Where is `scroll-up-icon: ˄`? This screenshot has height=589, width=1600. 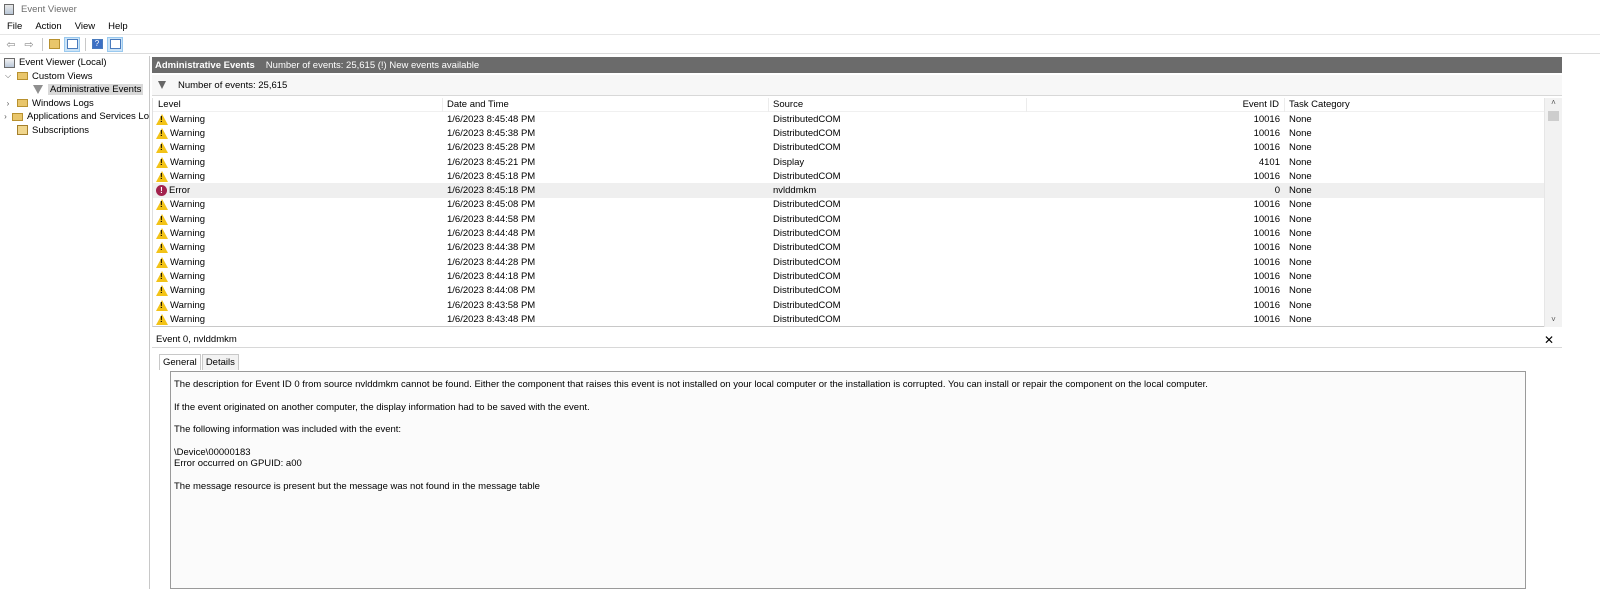 scroll-up-icon: ˄ is located at coordinates (1553, 104).